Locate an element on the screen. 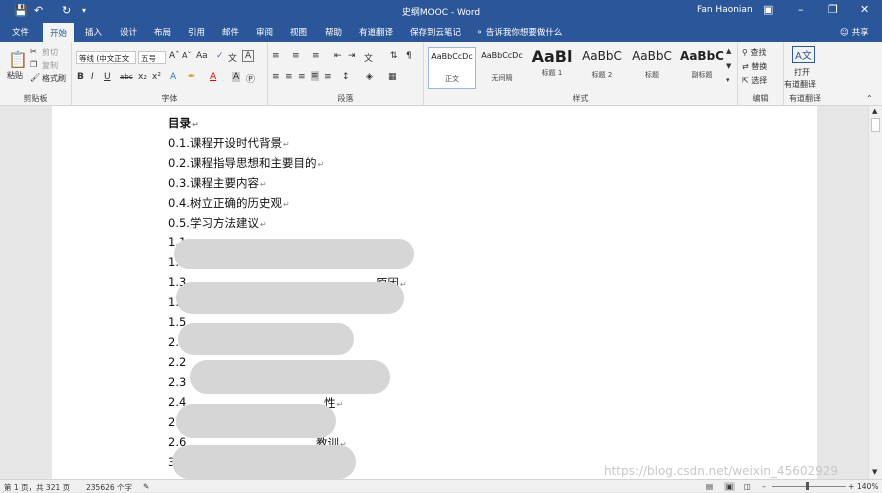  numbering-icon: ≡ is located at coordinates (296, 56).